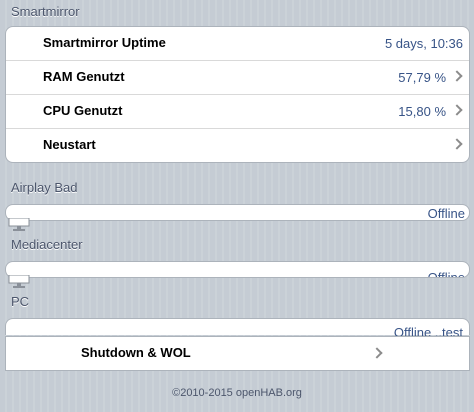  What do you see at coordinates (237, 112) in the screenshot?
I see `row-cpu: CPU Genutzt 15,80 %` at bounding box center [237, 112].